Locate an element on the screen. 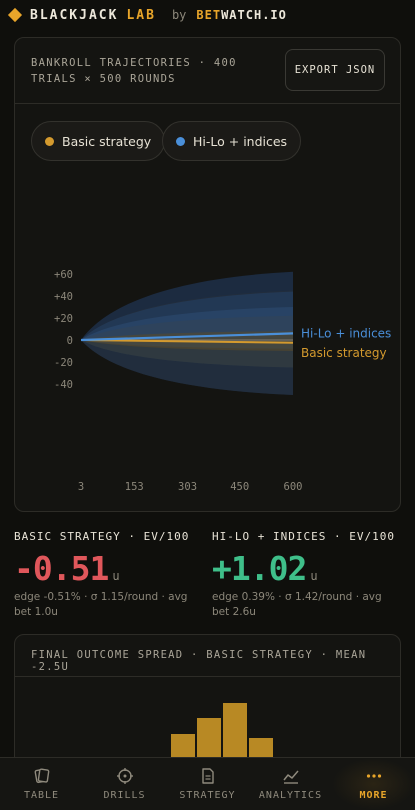  bottom-navigation: TABLE DRILLS STRATEGY ANALYTICS MORE is located at coordinates (207, 783).